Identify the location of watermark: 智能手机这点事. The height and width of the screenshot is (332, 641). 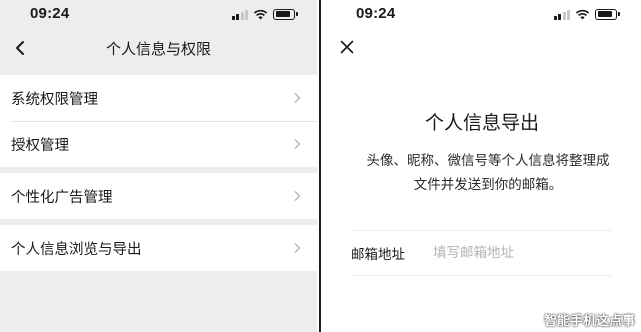
(589, 321).